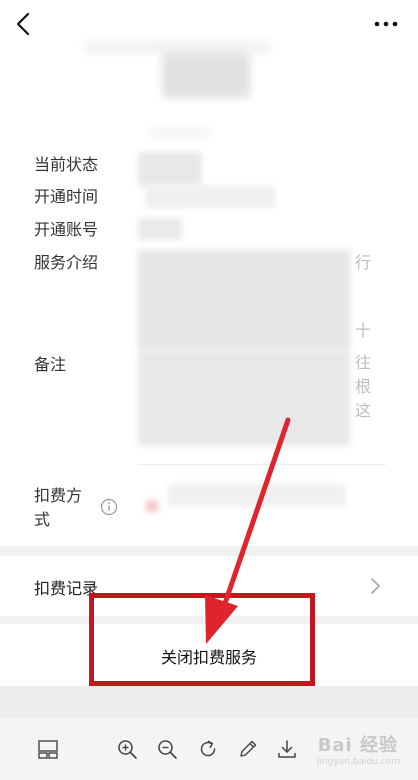 The image size is (418, 780). I want to click on rotate-icon, so click(208, 749).